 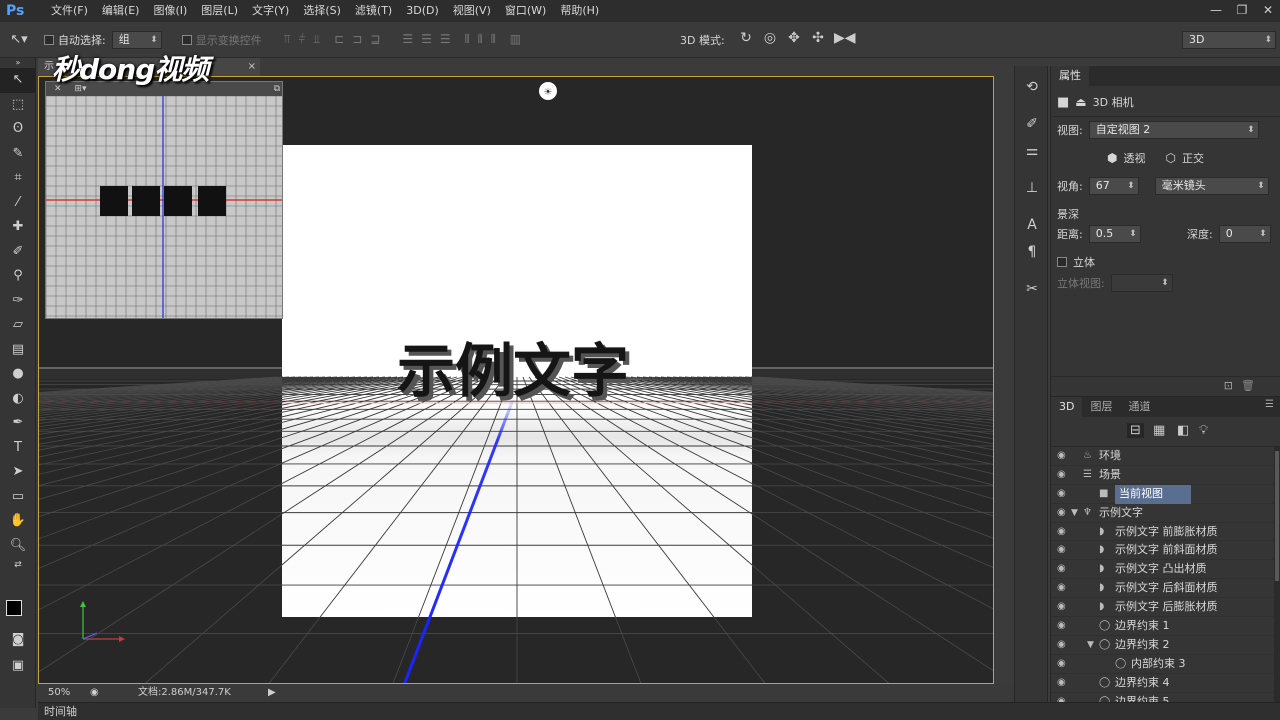 What do you see at coordinates (1163, 645) in the screenshot?
I see `scene-tree-row: ◉ ▼ ◯ 边界约束 2` at bounding box center [1163, 645].